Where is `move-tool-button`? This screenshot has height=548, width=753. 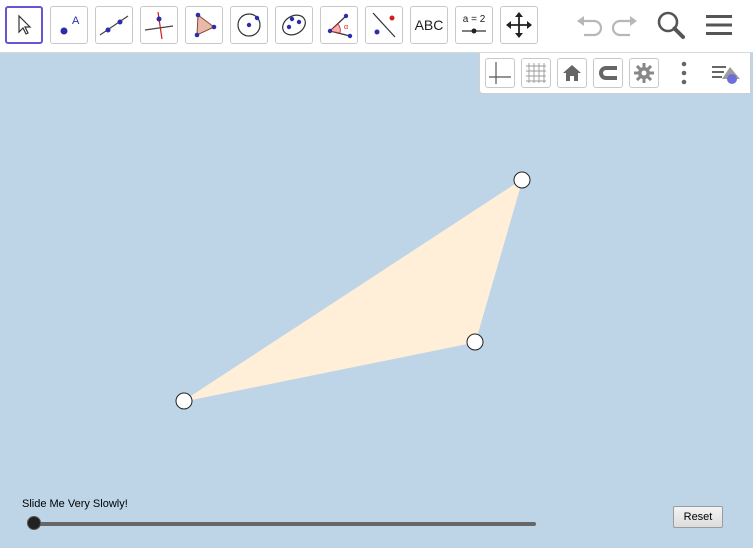
move-tool-button is located at coordinates (24, 25).